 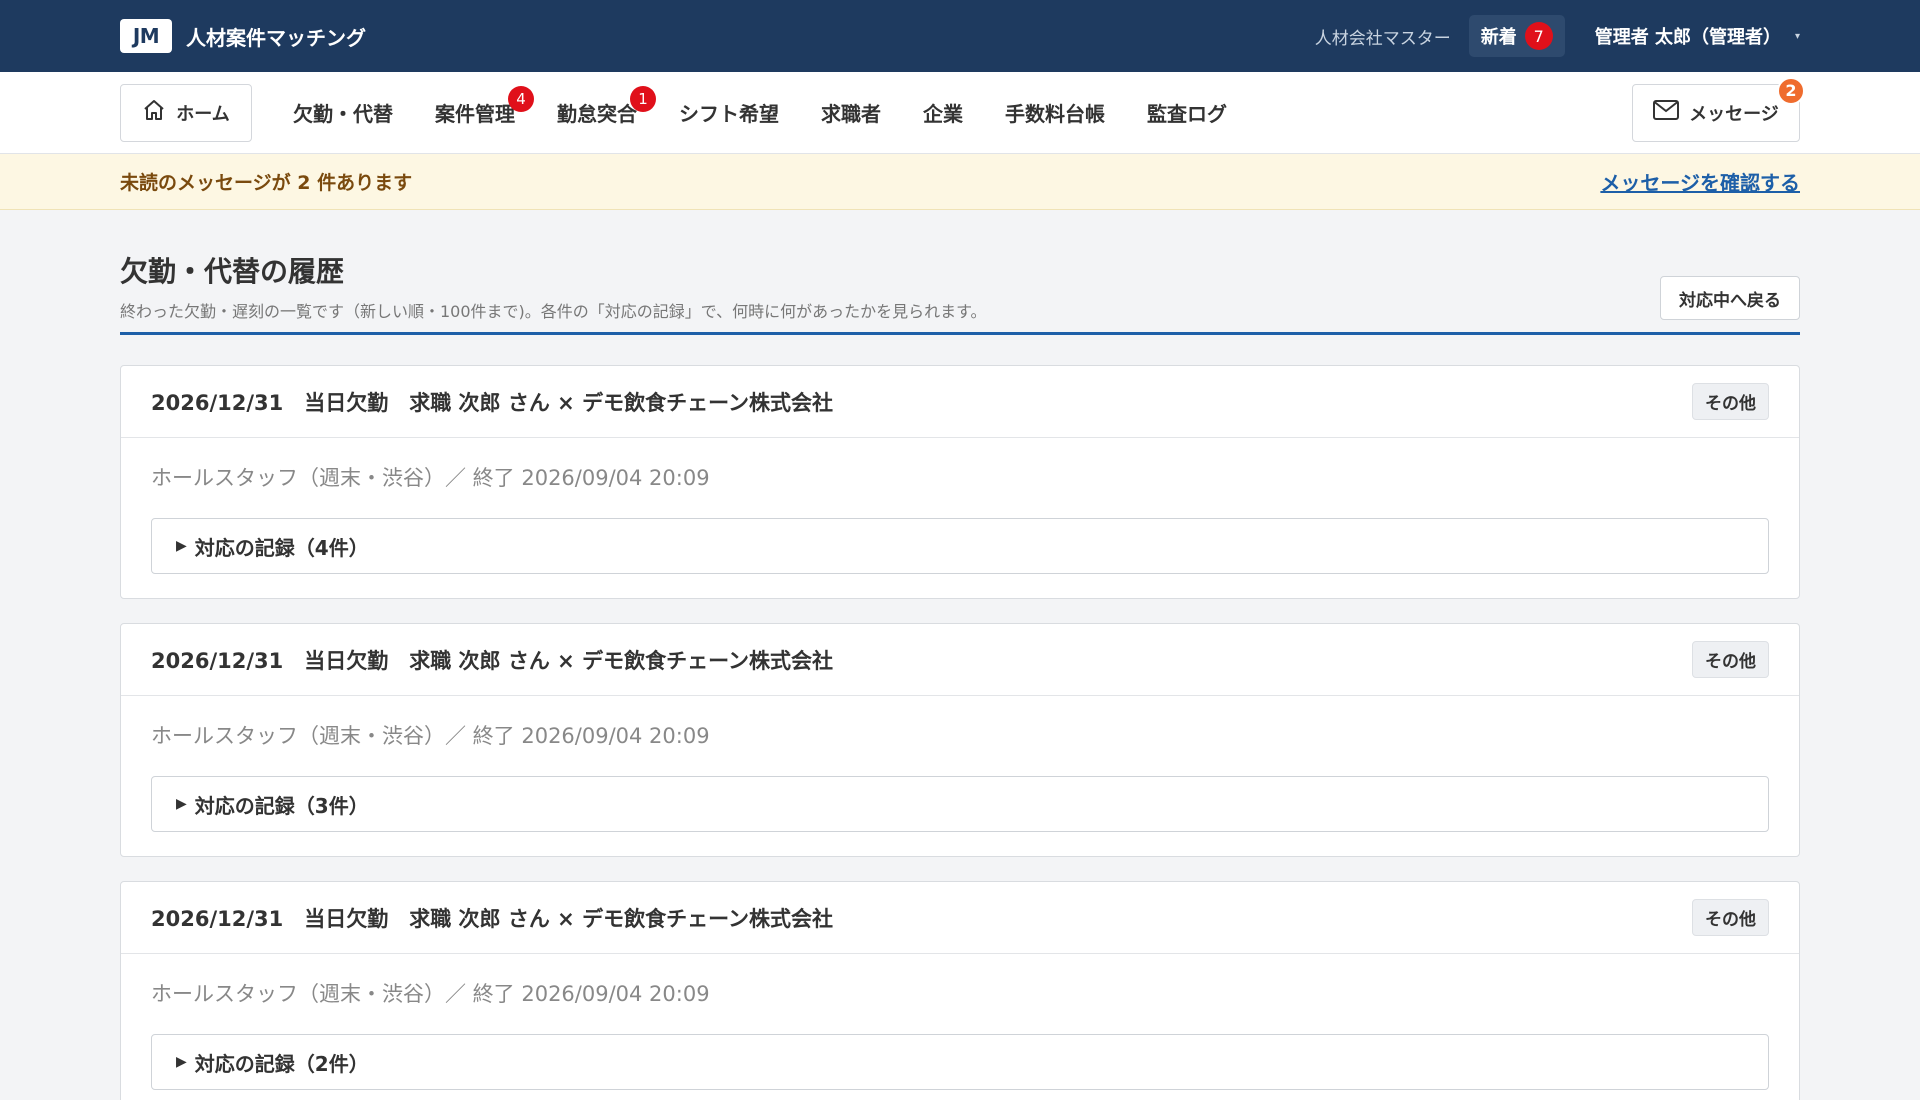 What do you see at coordinates (1538, 36) in the screenshot?
I see `new-count-badge: 7` at bounding box center [1538, 36].